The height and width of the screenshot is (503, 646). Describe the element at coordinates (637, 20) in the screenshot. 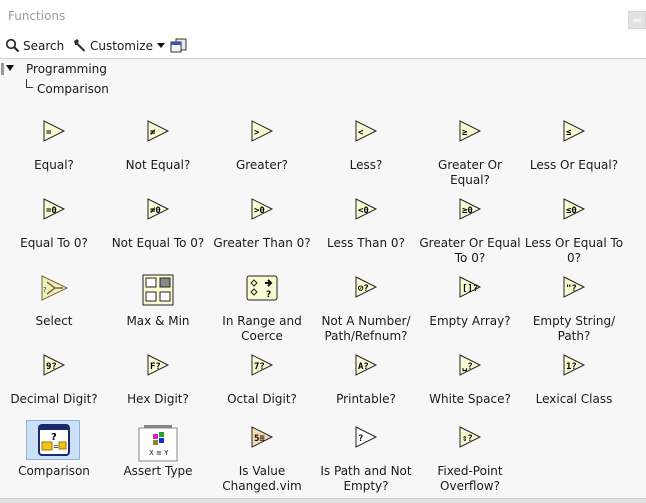

I see `pin-button` at that location.